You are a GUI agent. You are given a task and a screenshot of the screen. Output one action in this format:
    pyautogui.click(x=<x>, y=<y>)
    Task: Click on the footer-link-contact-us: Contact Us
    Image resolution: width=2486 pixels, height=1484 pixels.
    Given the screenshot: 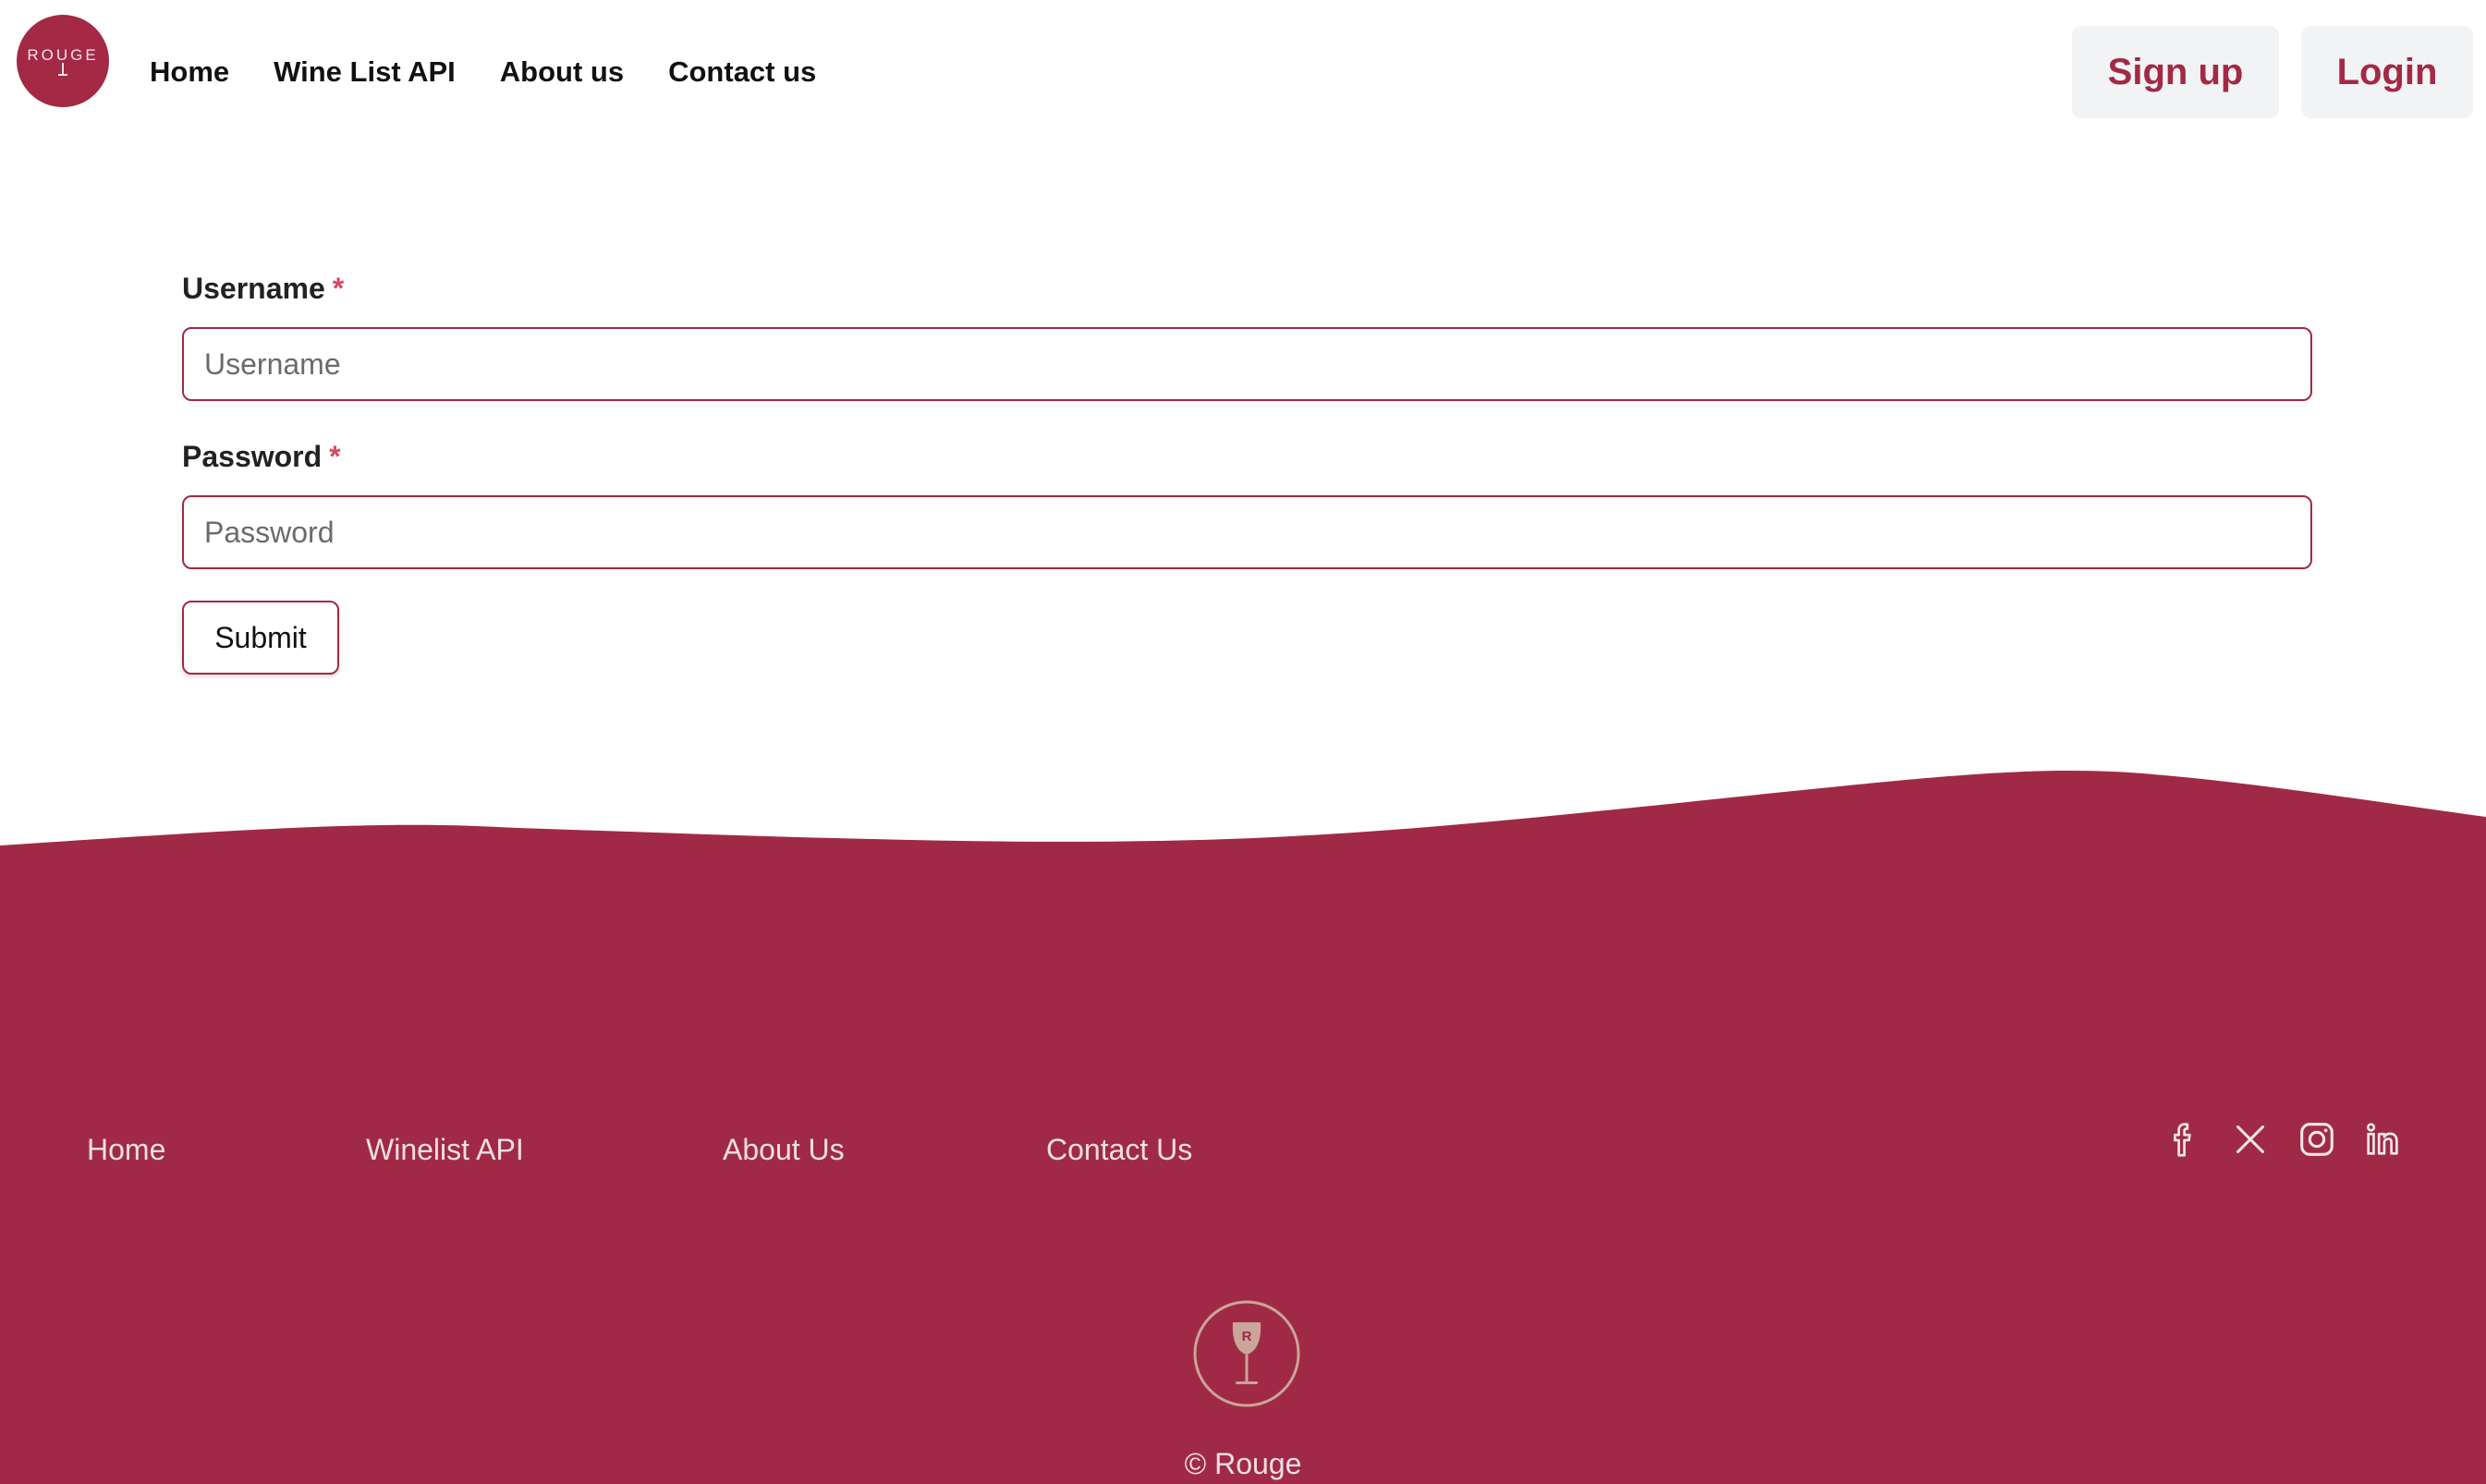 What is the action you would take?
    pyautogui.click(x=1119, y=1149)
    